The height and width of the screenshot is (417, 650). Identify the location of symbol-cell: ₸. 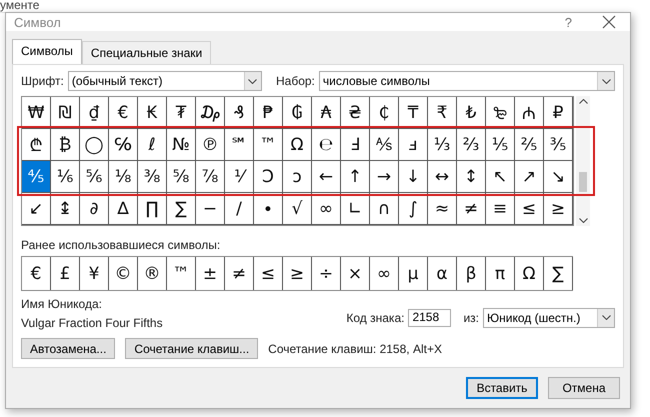
(413, 113).